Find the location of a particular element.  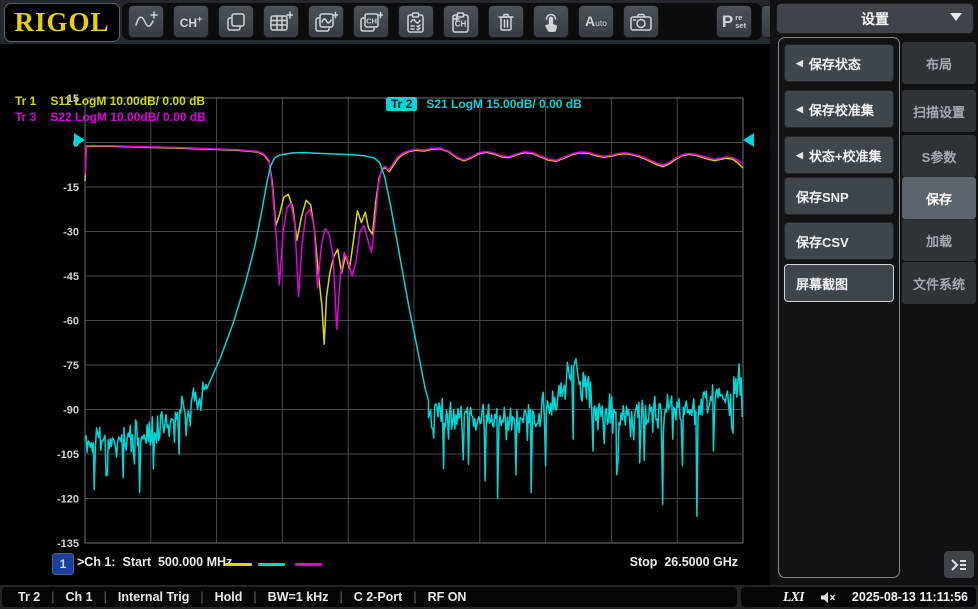

submenu-panel: ◀ 保存状态 ◀ 保存校准集 ◀ 状态+校准集保存SNP 保存CSV 屏幕截图 is located at coordinates (839, 307).